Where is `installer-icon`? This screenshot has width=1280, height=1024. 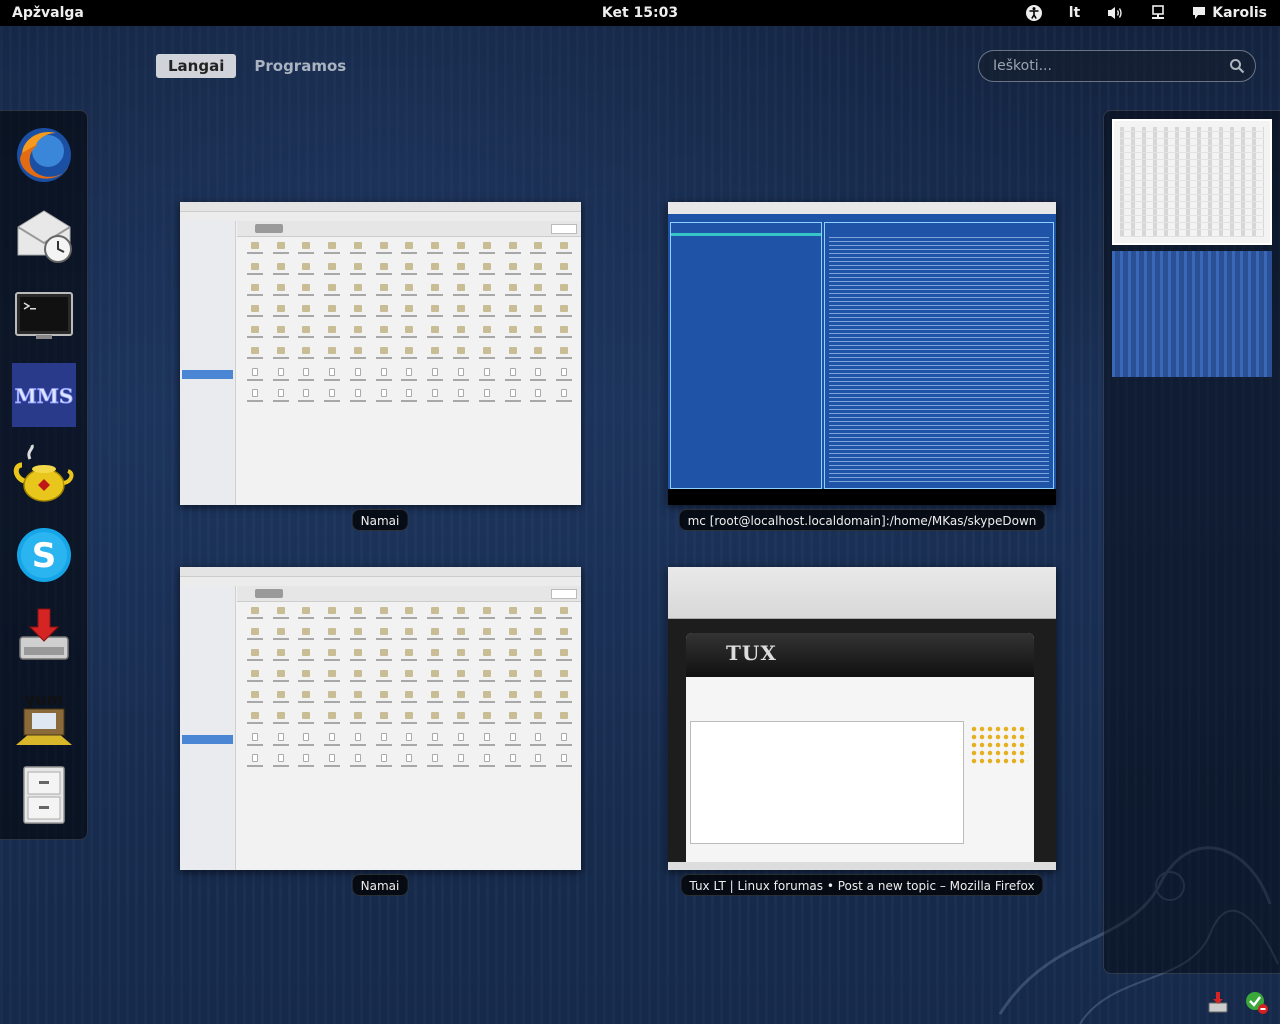
installer-icon is located at coordinates (43, 634).